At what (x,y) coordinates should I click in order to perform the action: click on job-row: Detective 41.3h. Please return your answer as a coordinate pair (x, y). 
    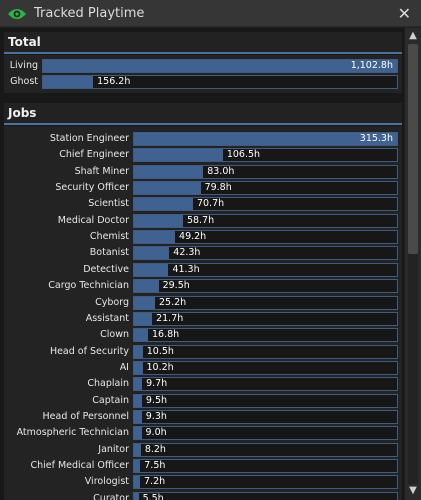
    Looking at the image, I should click on (203, 269).